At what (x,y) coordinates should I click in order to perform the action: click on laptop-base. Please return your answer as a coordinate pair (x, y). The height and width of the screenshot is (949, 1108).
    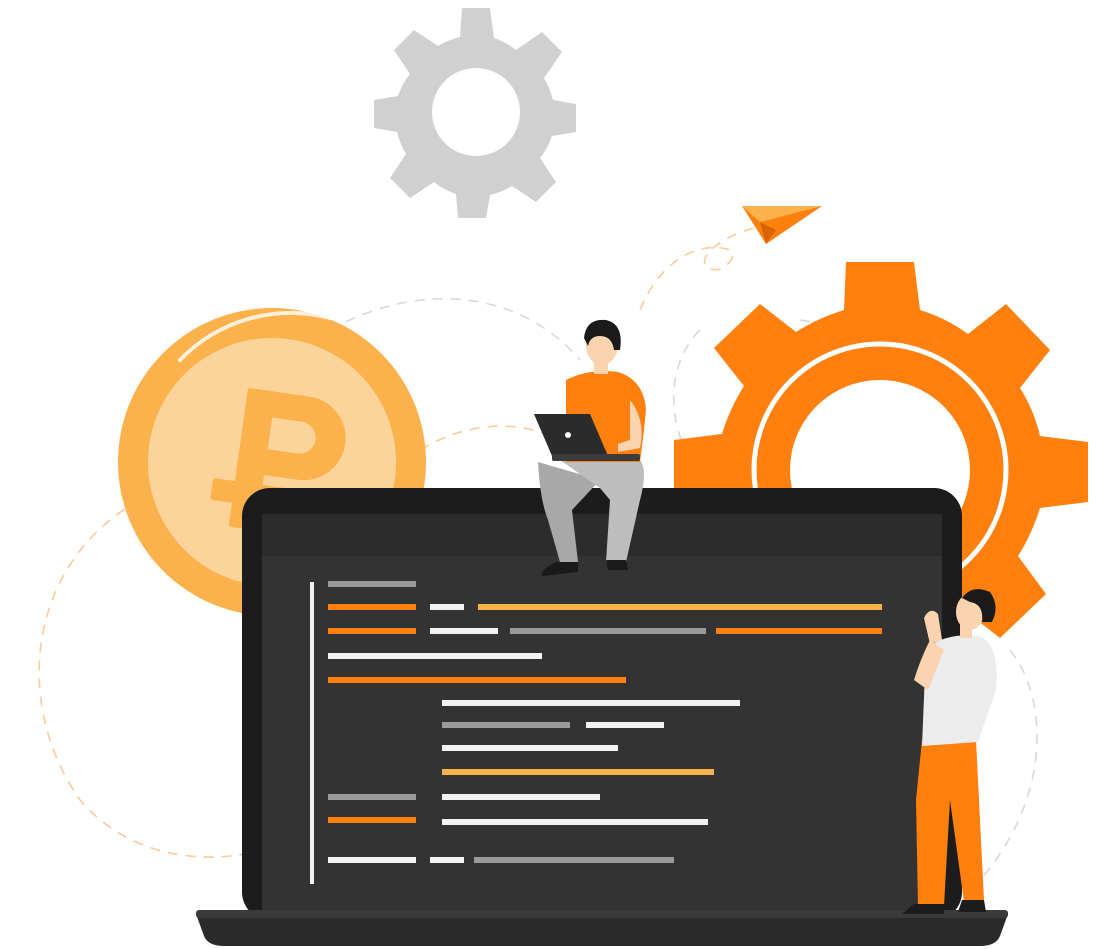
    Looking at the image, I should click on (602, 930).